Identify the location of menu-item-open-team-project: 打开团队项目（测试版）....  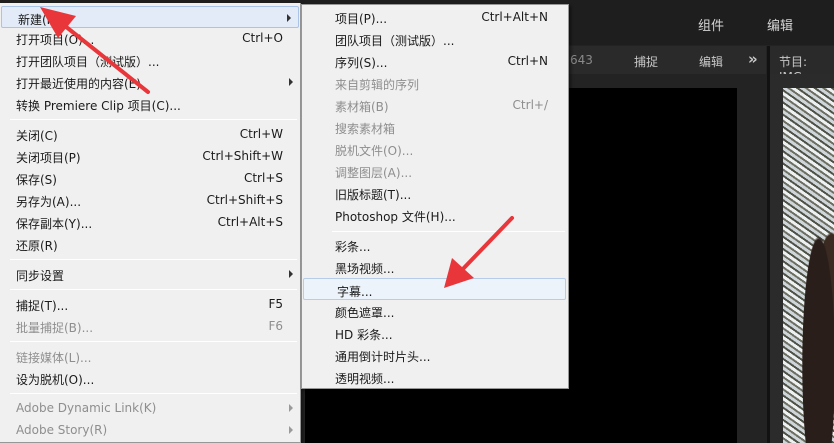
(150, 60).